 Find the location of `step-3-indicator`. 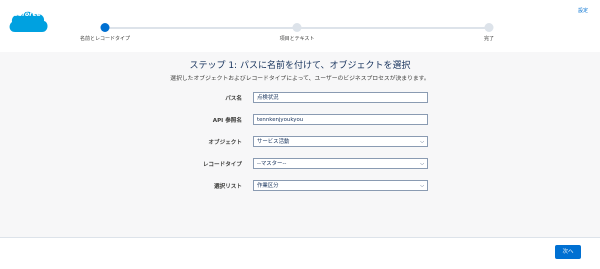

step-3-indicator is located at coordinates (489, 27).